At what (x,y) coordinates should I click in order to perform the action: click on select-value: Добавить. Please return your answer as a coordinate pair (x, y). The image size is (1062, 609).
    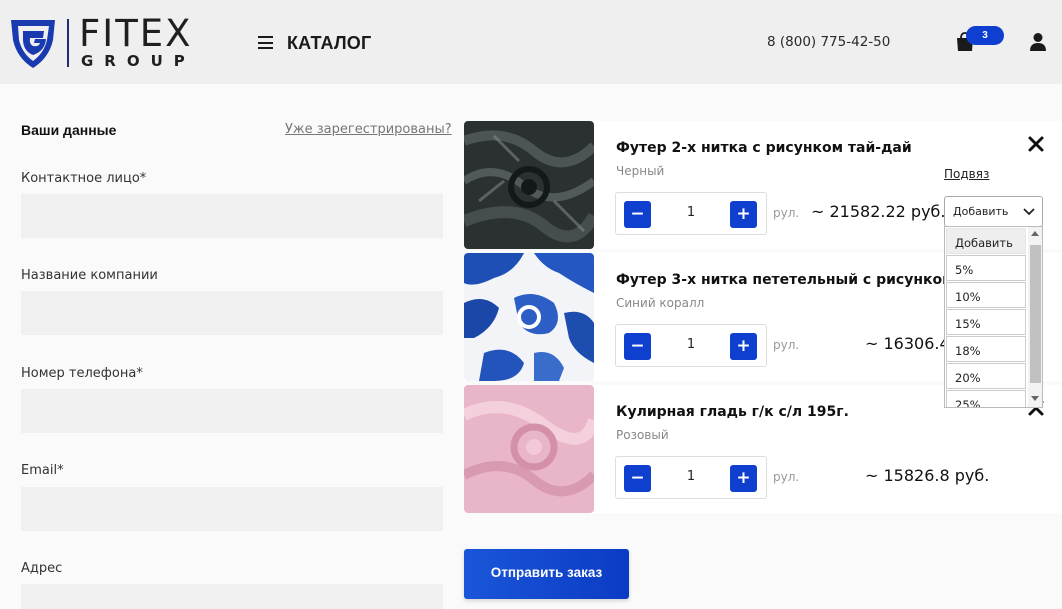
    Looking at the image, I should click on (981, 211).